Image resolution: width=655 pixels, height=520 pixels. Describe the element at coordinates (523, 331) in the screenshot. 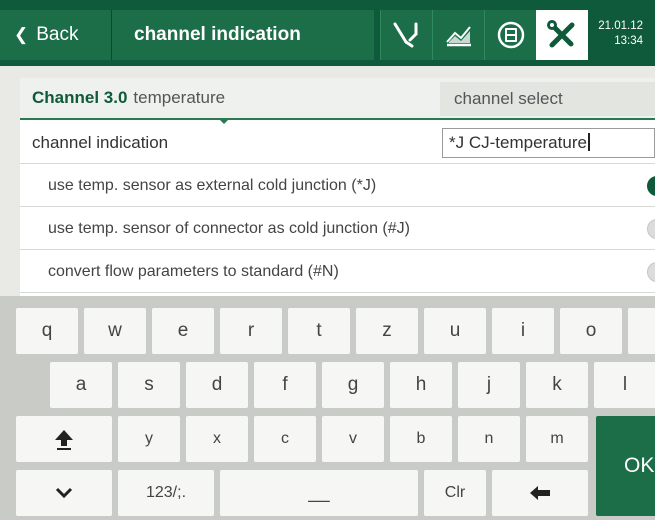

I see `key: i` at that location.